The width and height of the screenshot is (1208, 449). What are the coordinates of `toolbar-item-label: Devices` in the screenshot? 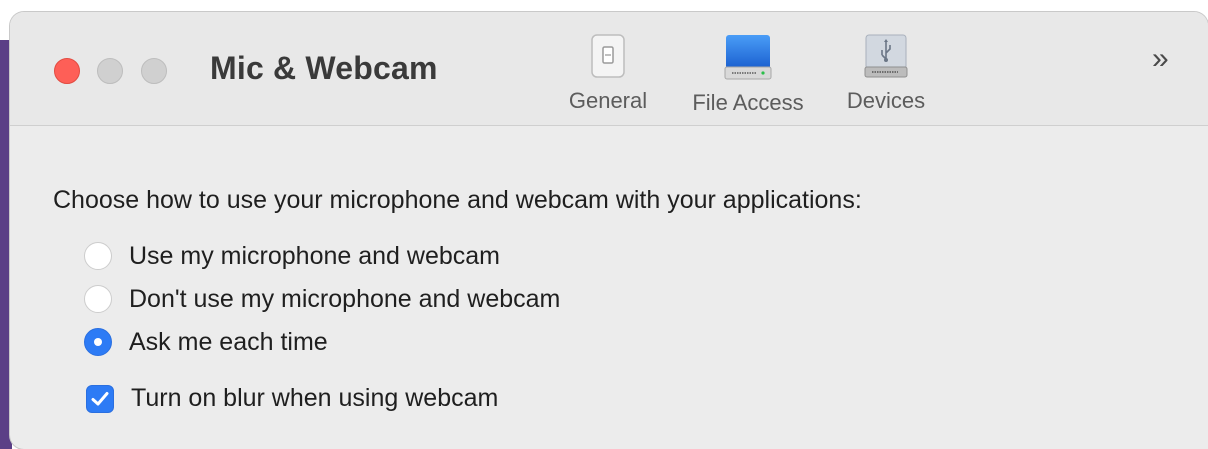 It's located at (886, 100).